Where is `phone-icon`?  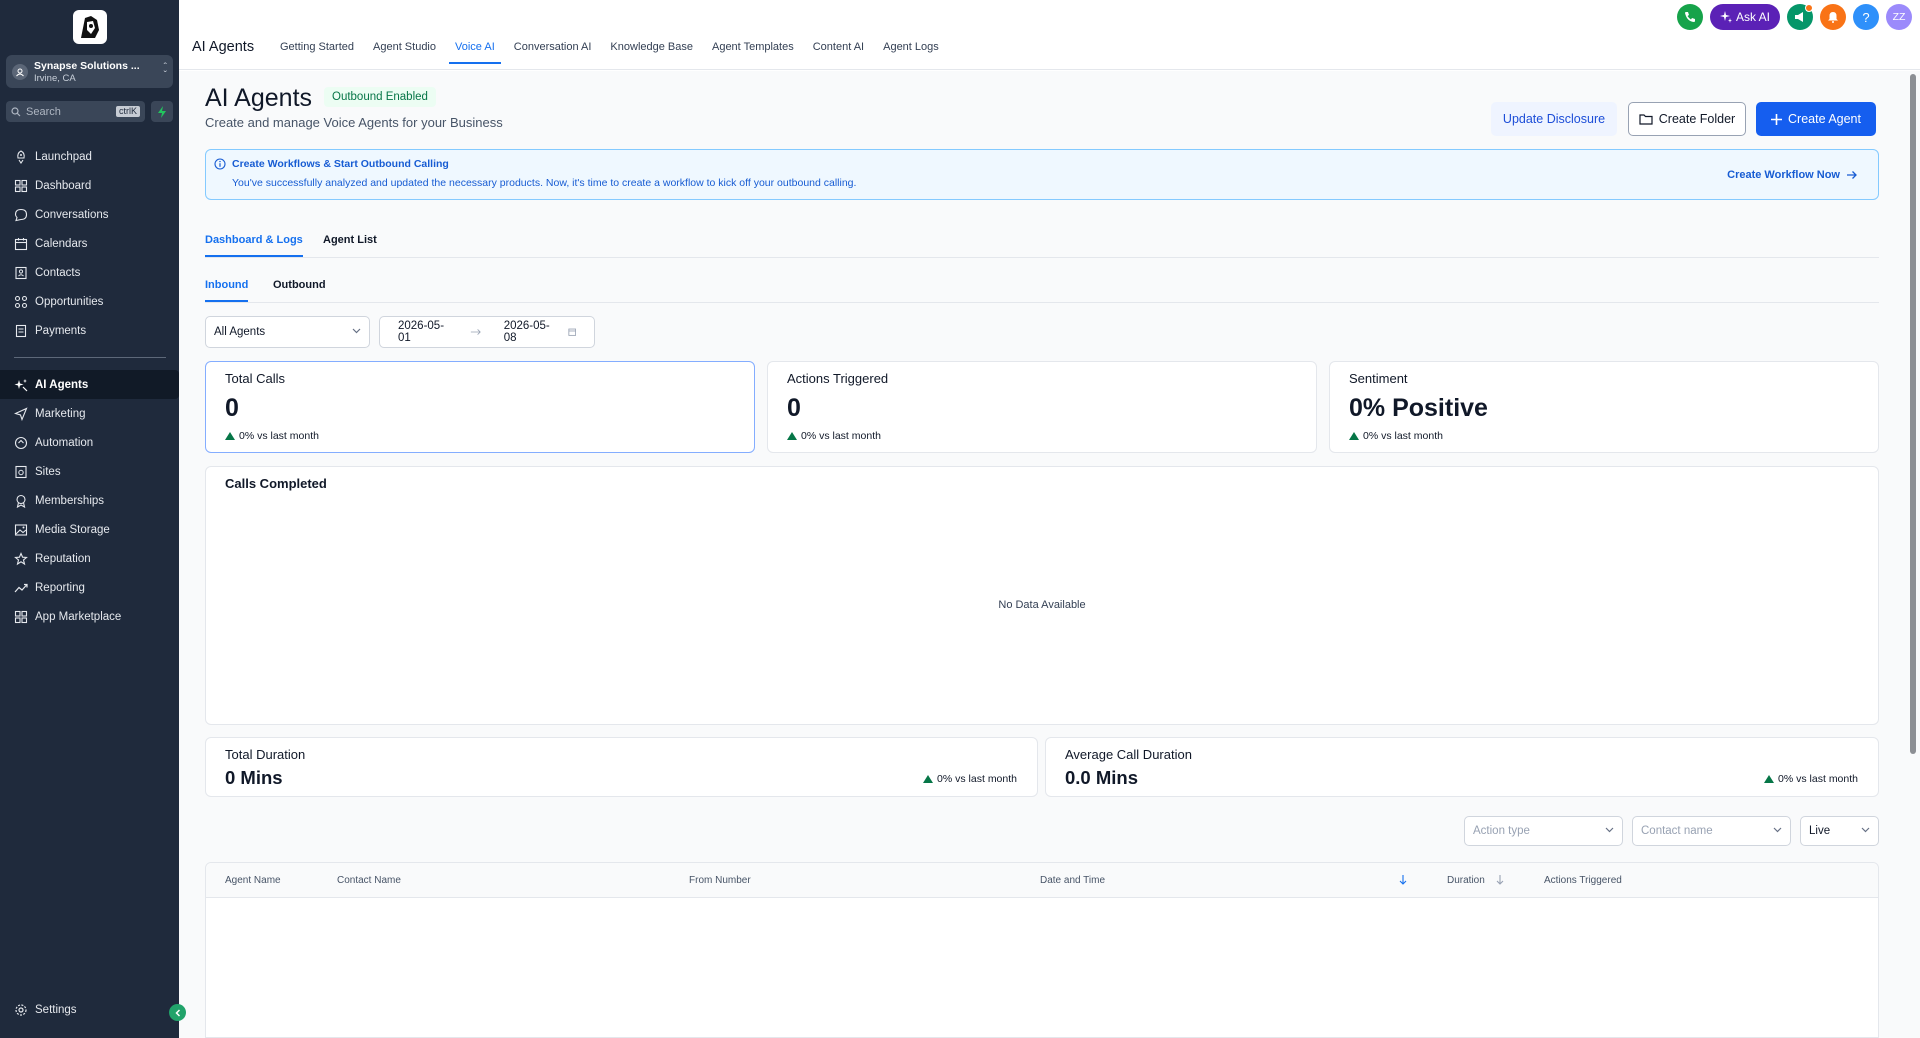 phone-icon is located at coordinates (1689, 17).